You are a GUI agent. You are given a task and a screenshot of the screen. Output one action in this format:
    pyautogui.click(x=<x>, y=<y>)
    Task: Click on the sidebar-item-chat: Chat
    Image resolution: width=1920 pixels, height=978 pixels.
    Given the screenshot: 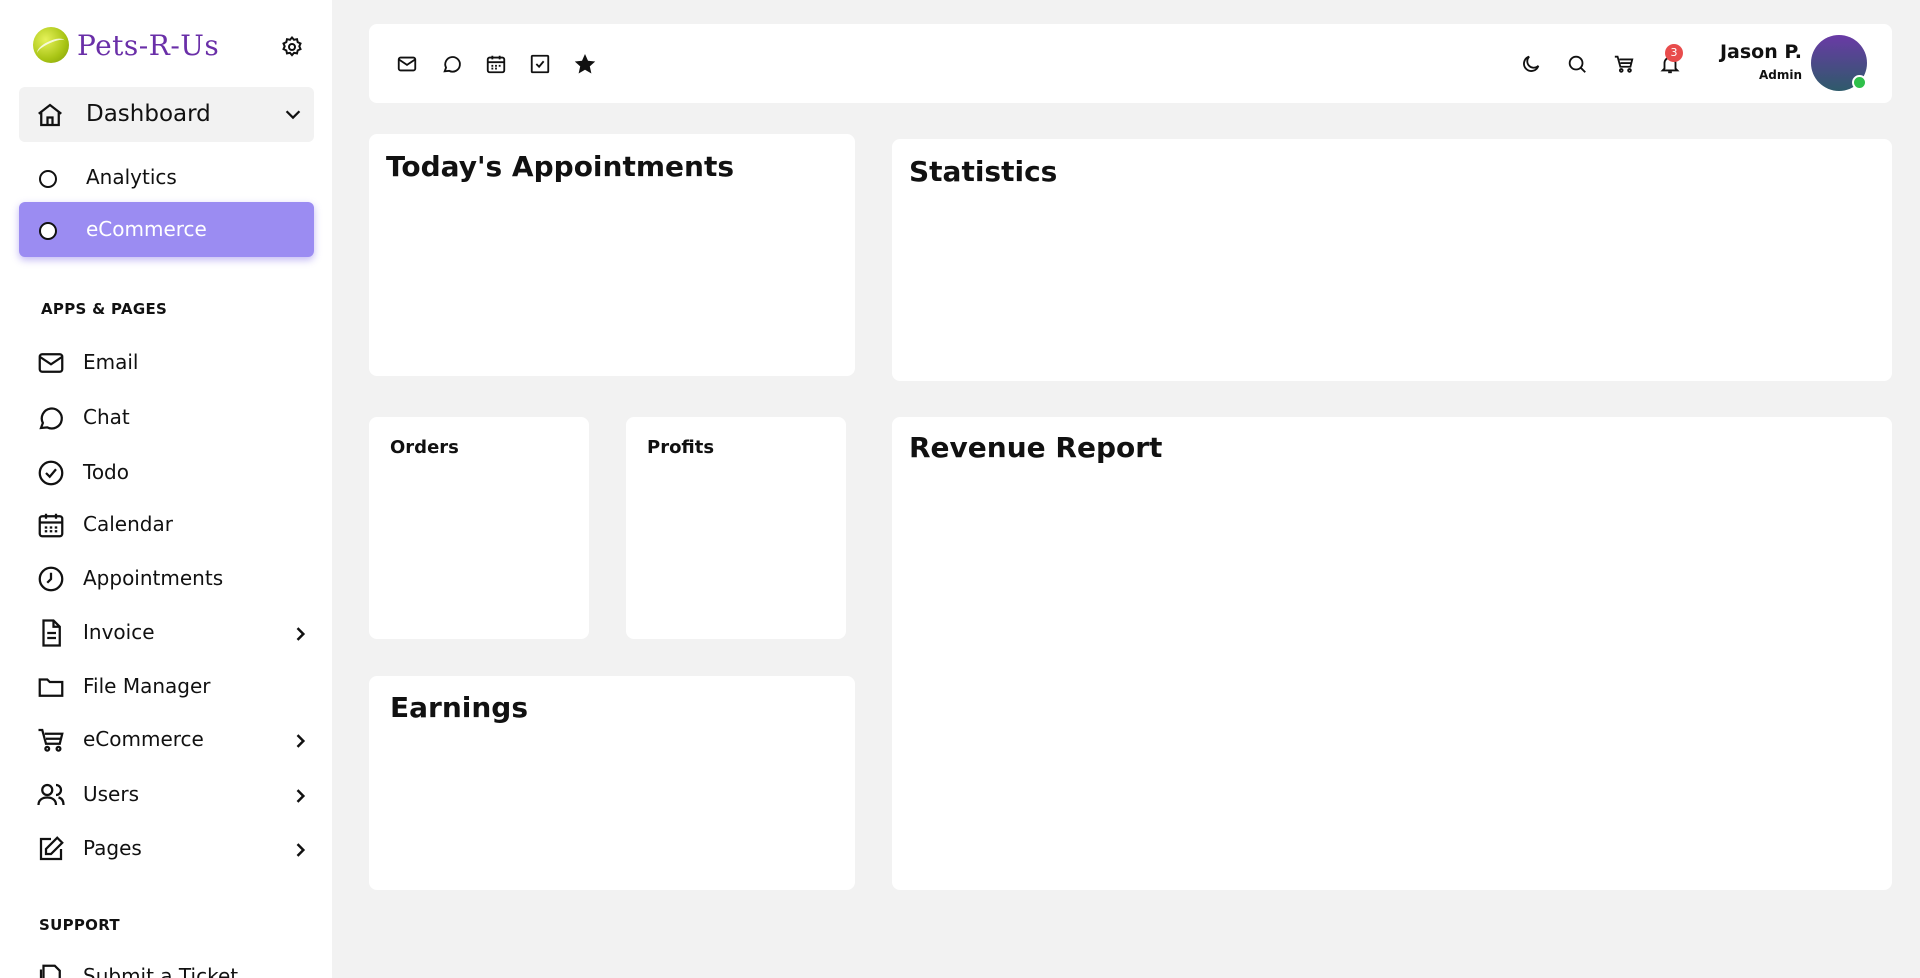 What is the action you would take?
    pyautogui.click(x=176, y=417)
    